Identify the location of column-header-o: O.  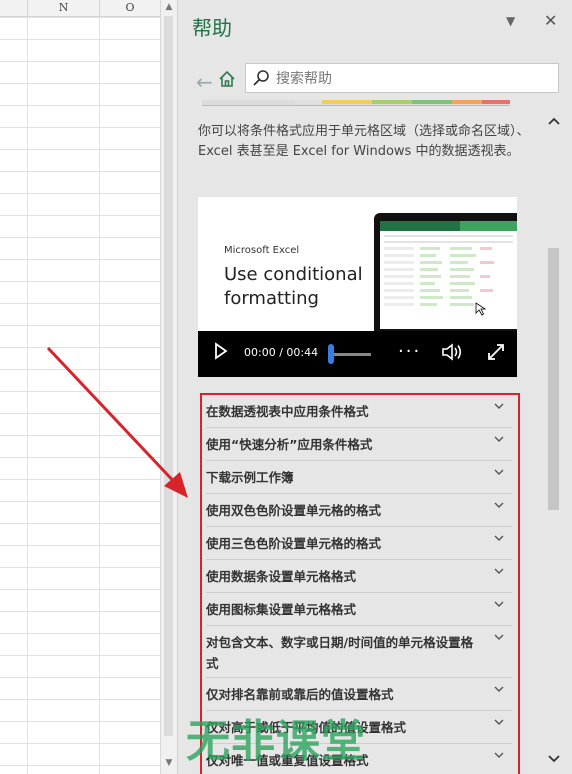
(130, 8).